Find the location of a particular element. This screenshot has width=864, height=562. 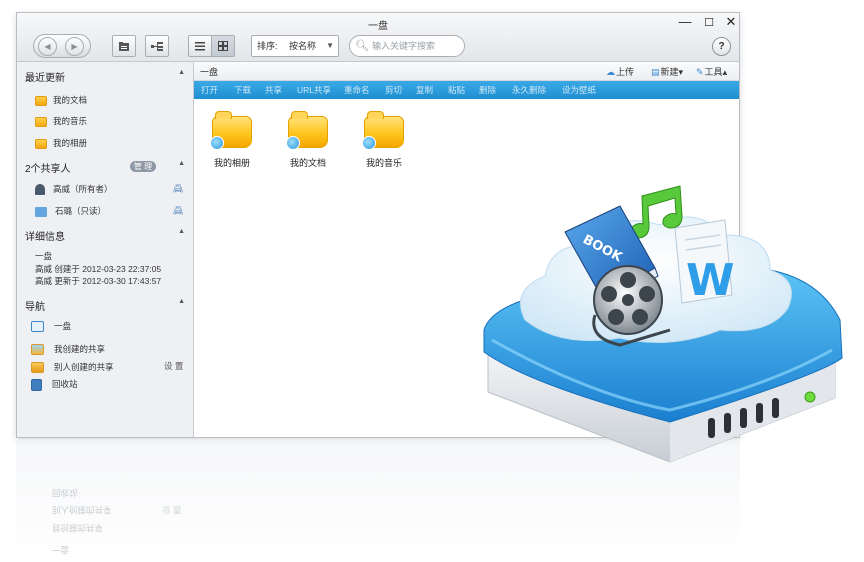

action-share: 共享 is located at coordinates (273, 90).